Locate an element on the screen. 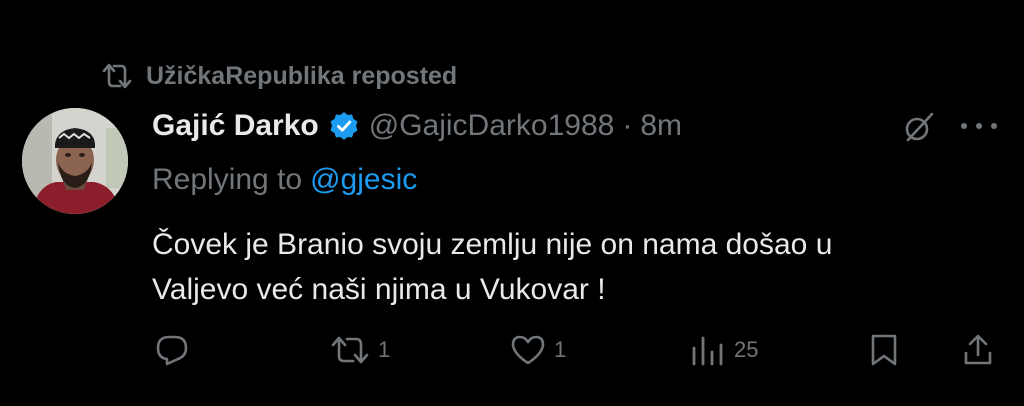  repost-text: UžičkaRepublika reposted is located at coordinates (301, 76).